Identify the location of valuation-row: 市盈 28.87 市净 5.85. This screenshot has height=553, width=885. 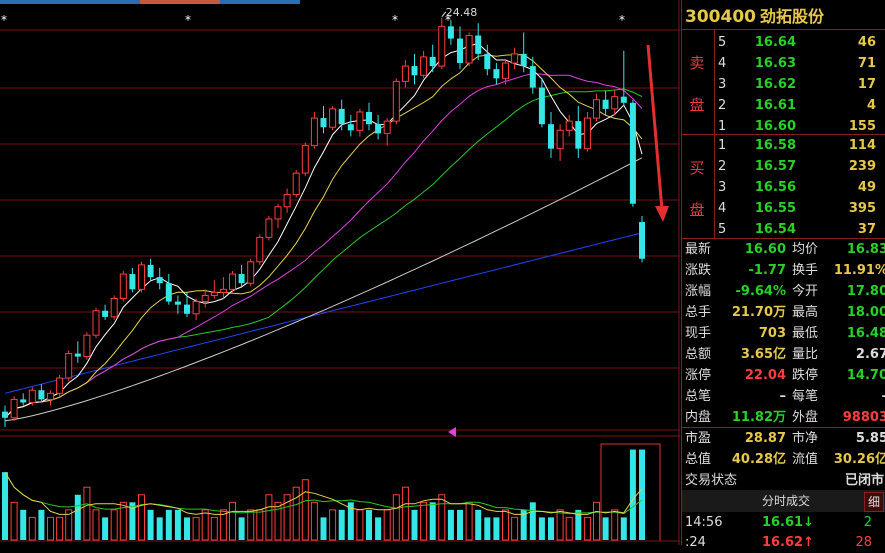
(783, 438).